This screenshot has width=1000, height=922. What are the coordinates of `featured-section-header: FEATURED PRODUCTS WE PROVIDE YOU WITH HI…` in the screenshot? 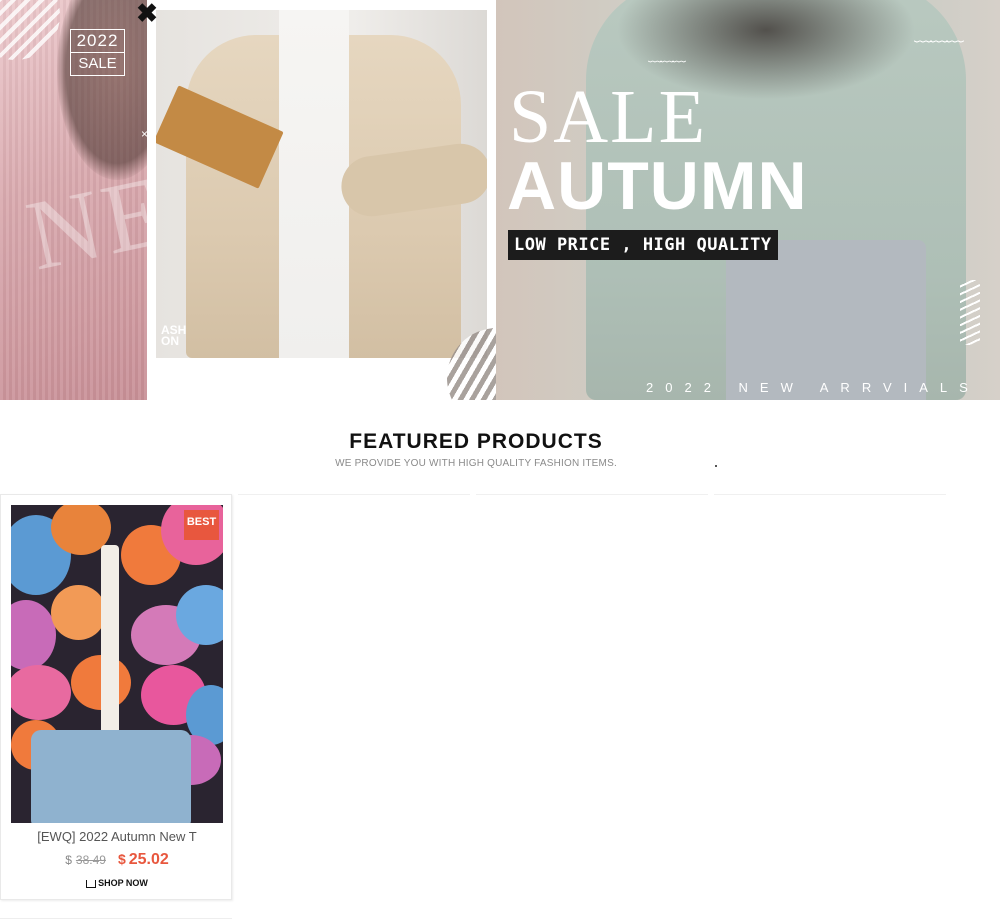 It's located at (476, 449).